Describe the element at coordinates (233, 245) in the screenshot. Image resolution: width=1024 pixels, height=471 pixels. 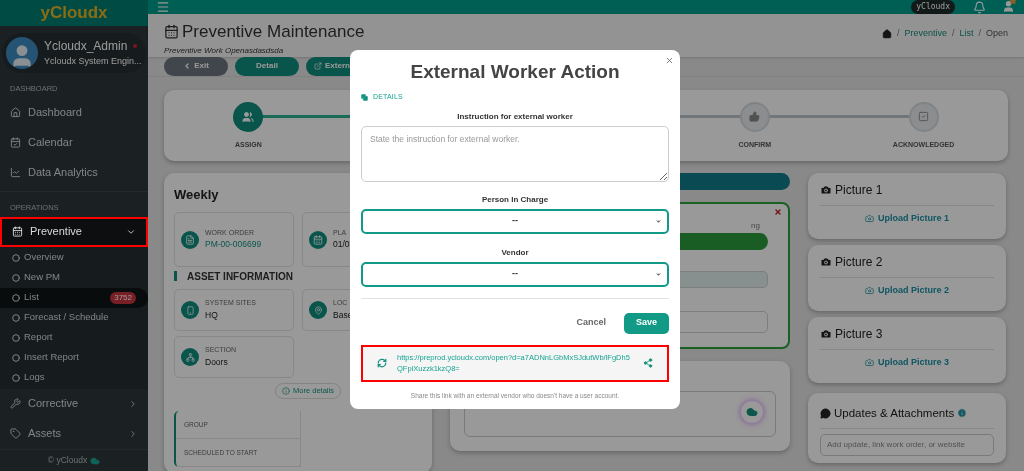
I see `tile-value: PM-00-006699` at that location.